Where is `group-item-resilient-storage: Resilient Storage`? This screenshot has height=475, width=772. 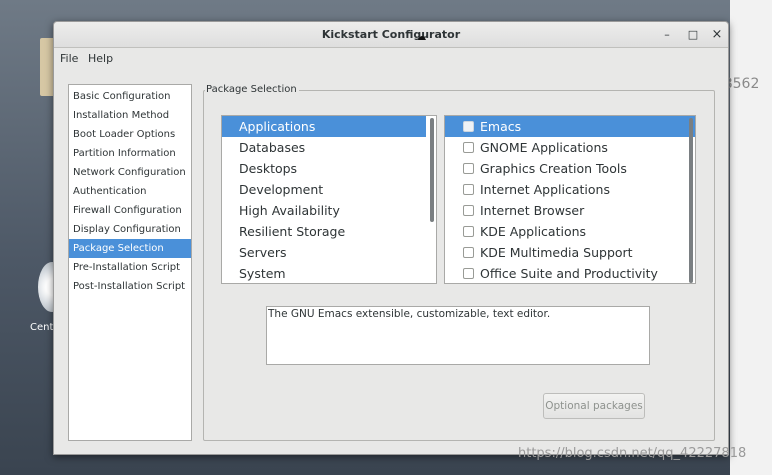 group-item-resilient-storage: Resilient Storage is located at coordinates (329, 231).